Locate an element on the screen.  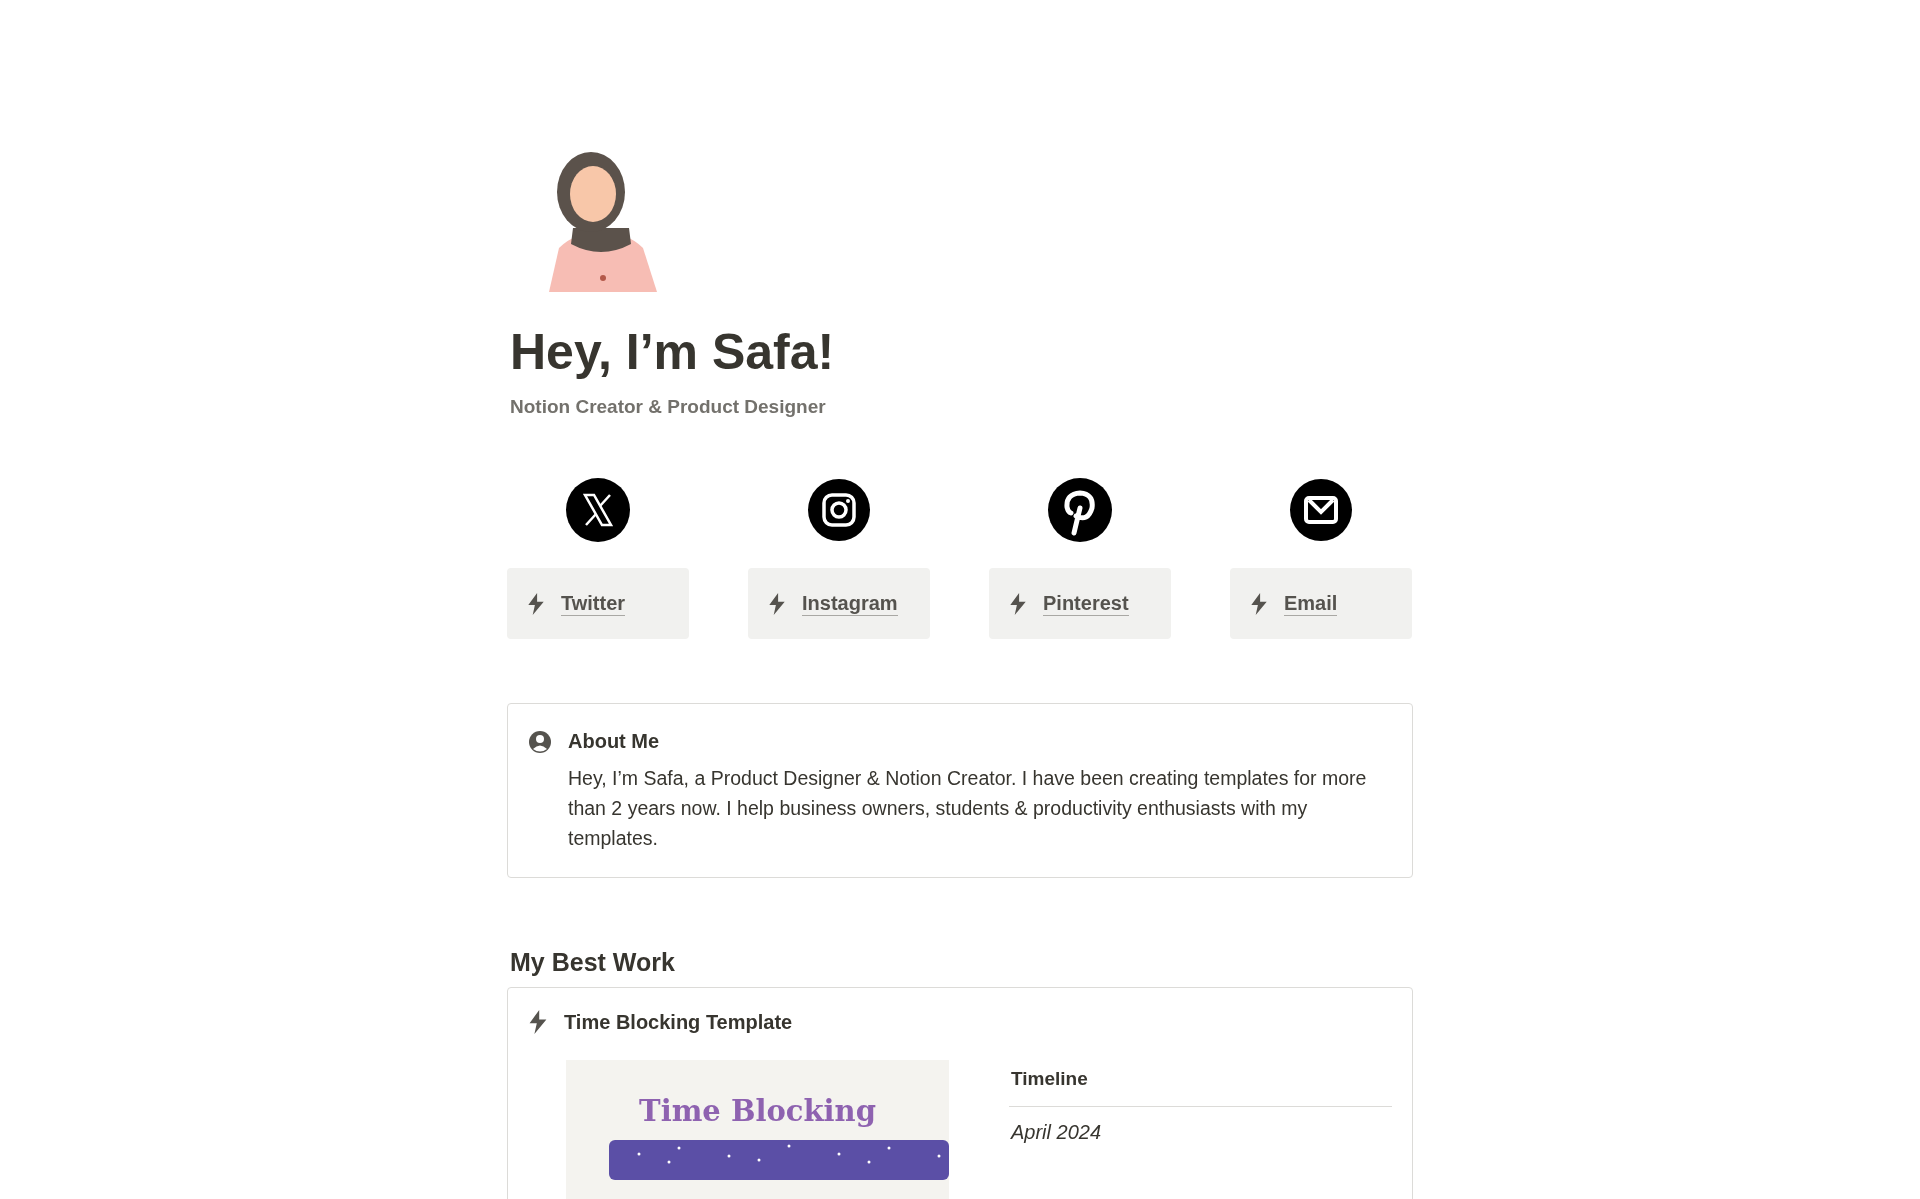
work-title: Time Blocking Template is located at coordinates (678, 1022).